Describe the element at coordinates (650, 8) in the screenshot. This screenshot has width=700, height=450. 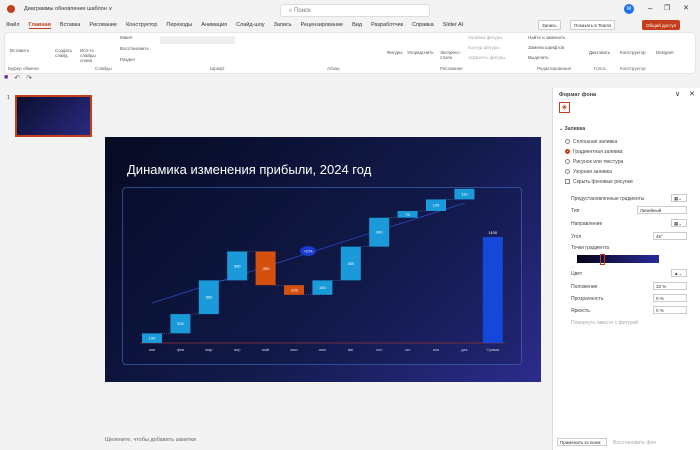
I see `minimize-button: –` at that location.